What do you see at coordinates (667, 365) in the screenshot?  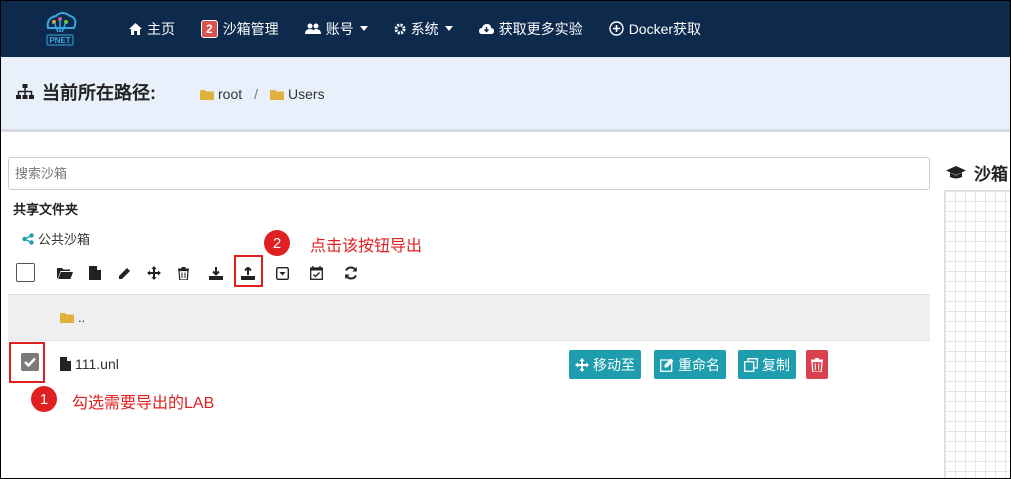 I see `edit-square-icon` at bounding box center [667, 365].